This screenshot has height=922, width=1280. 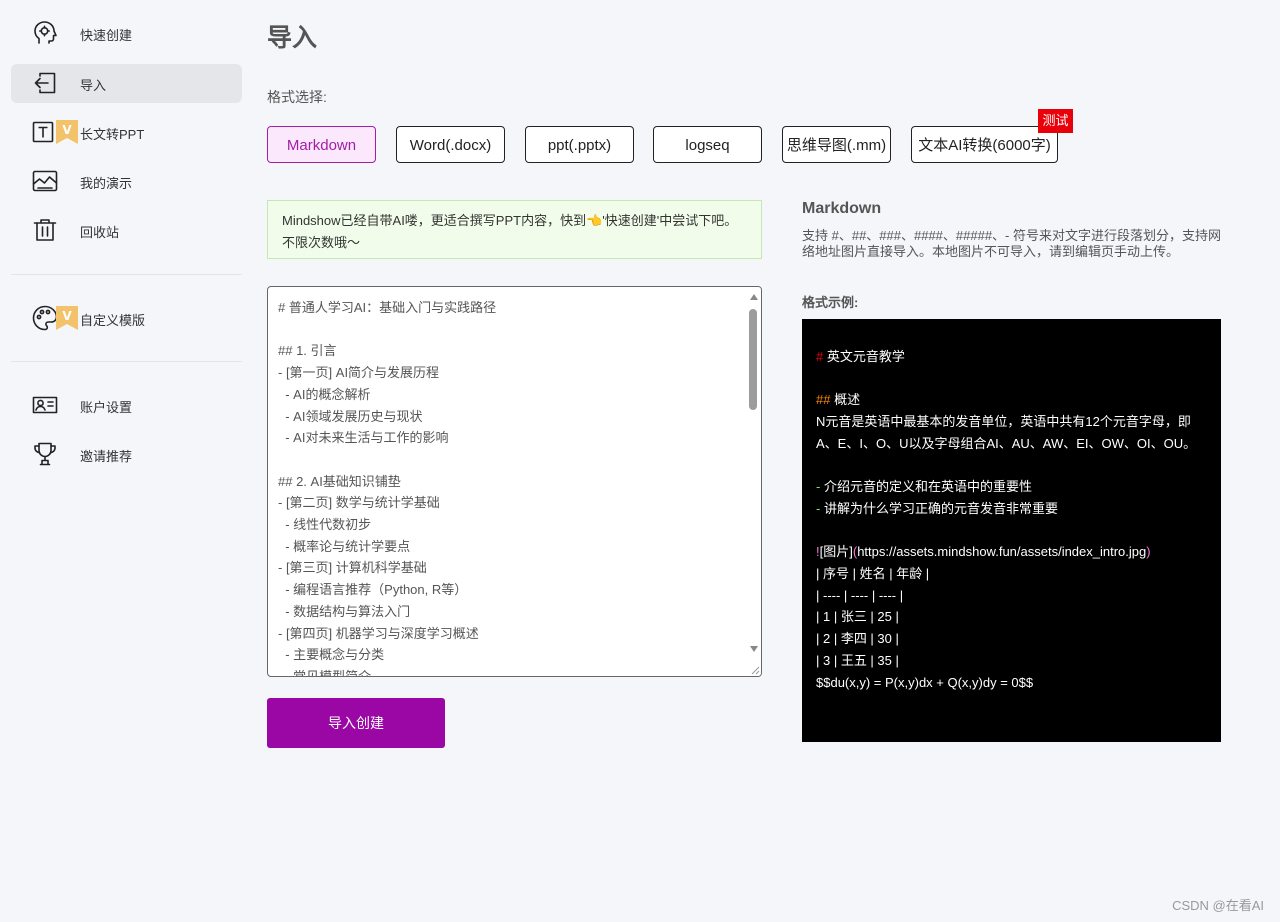 I want to click on import-create-button: 导入创建, so click(x=356, y=723).